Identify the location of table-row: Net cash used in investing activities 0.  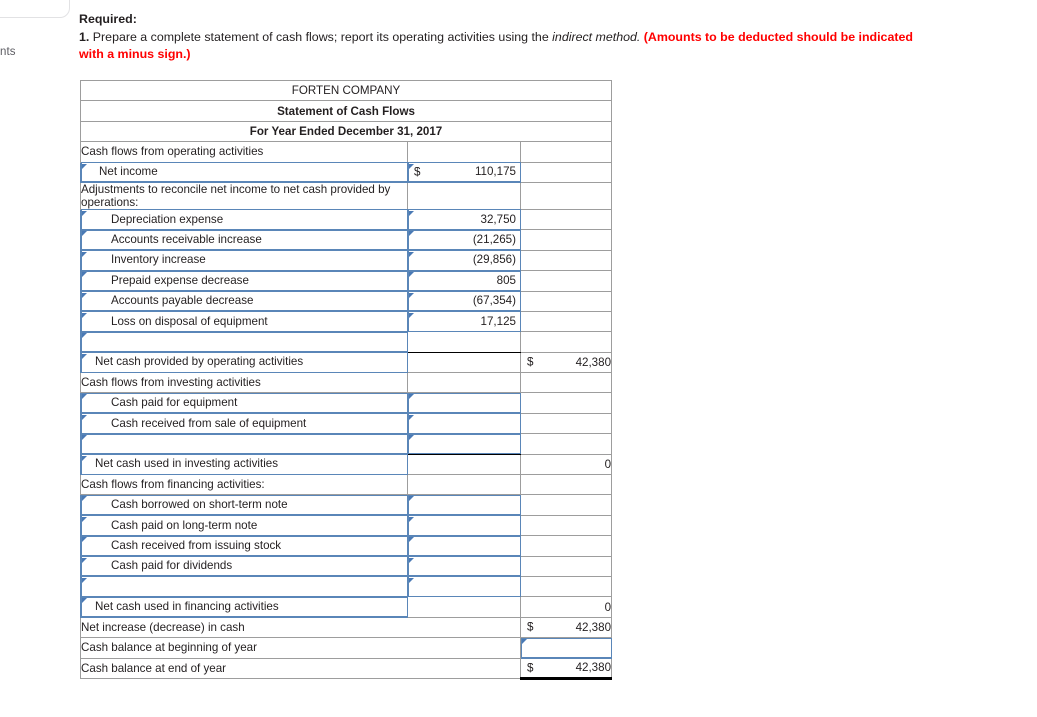
(346, 464).